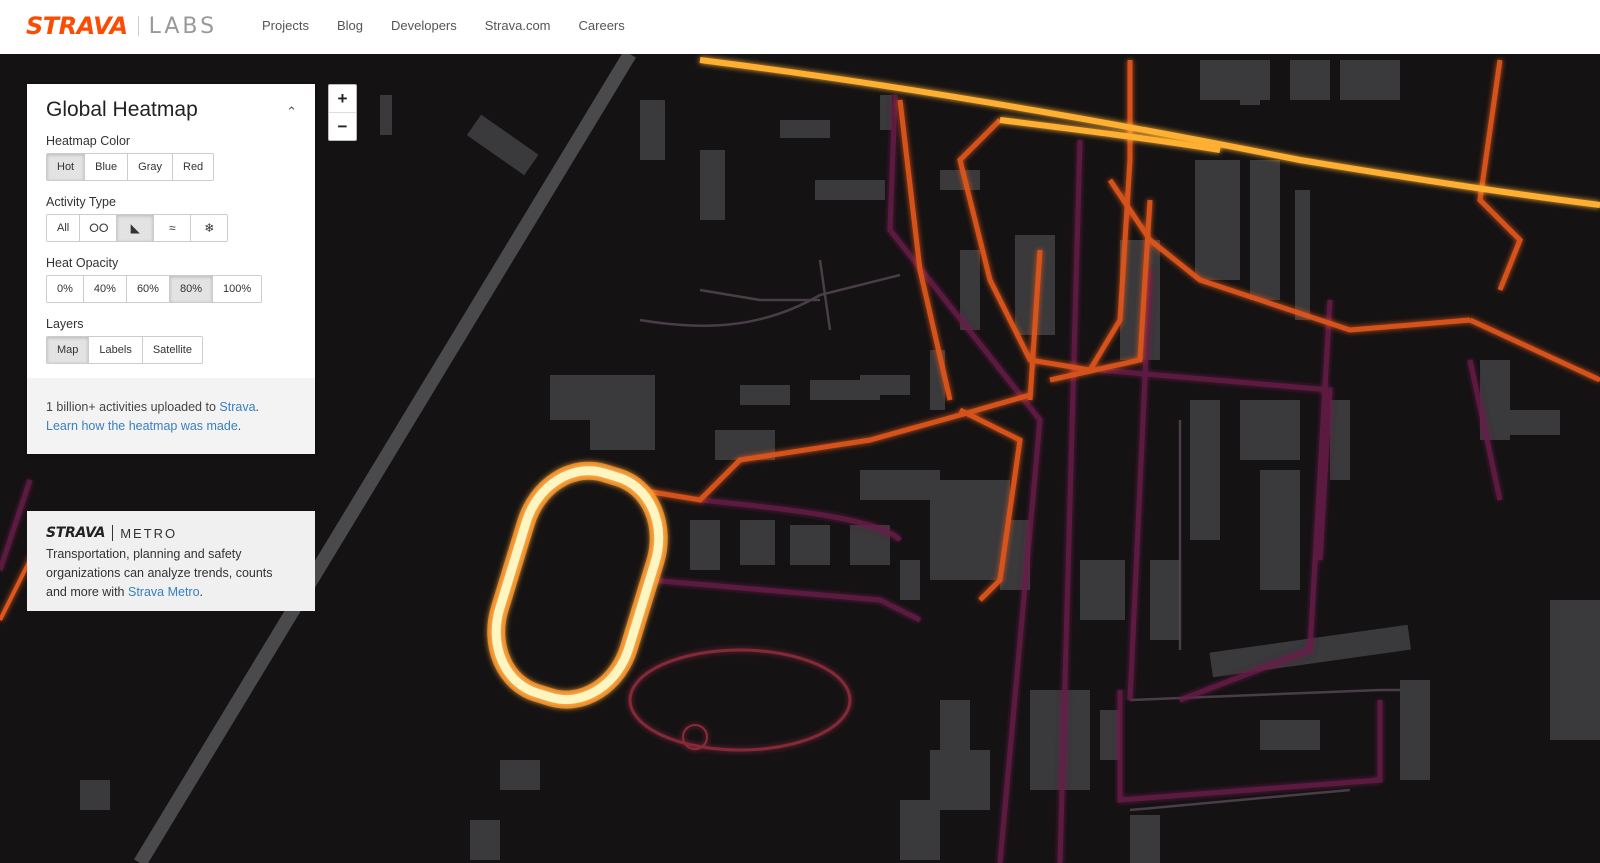 The image size is (1600, 863). Describe the element at coordinates (77, 26) in the screenshot. I see `logo-strava-text: STRAVA` at that location.